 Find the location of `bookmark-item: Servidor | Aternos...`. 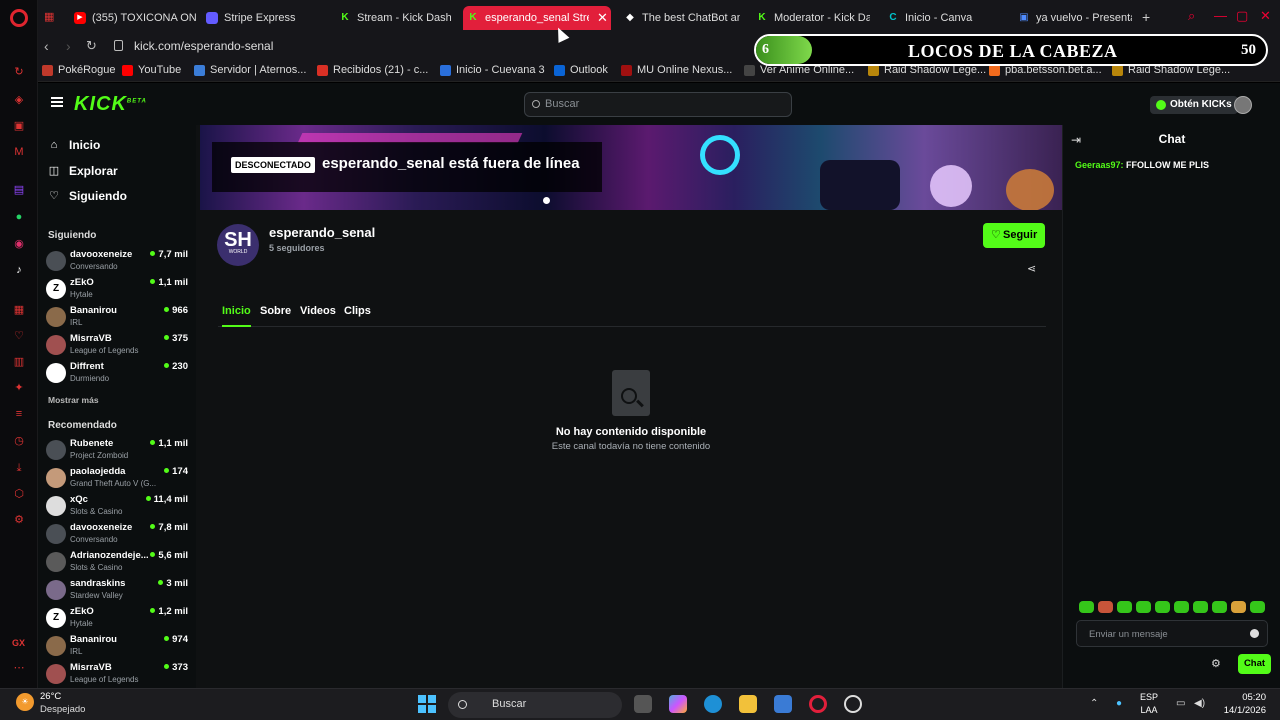

bookmark-item: Servidor | Aternos... is located at coordinates (250, 70).